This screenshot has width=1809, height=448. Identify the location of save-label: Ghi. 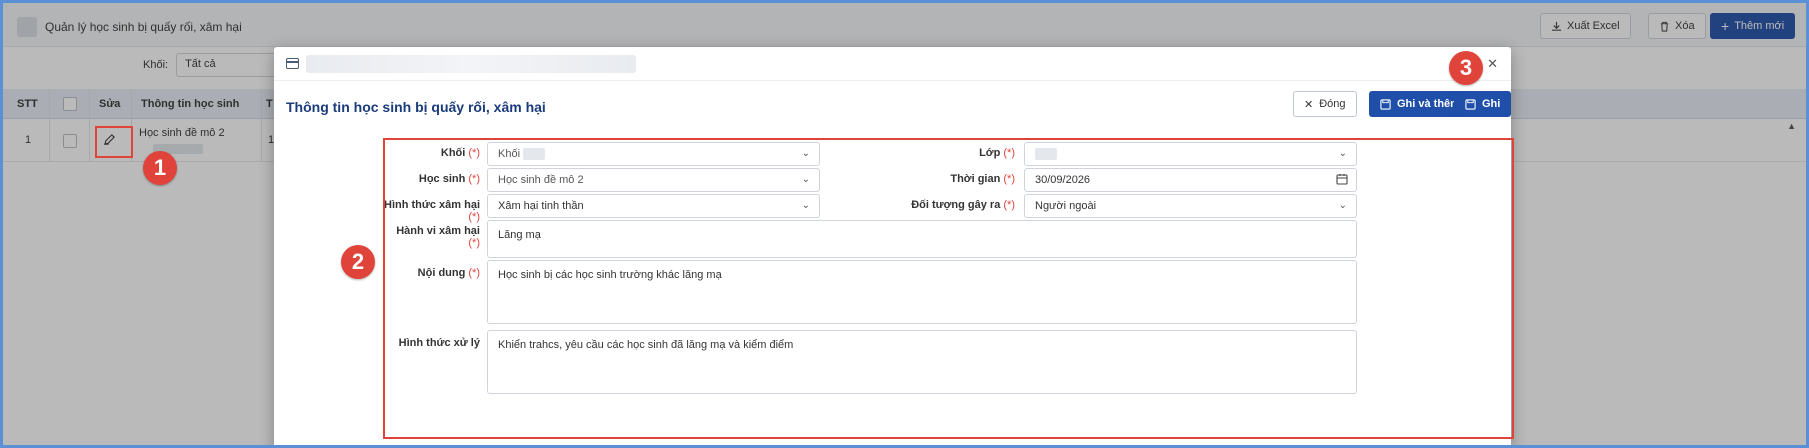
(1491, 104).